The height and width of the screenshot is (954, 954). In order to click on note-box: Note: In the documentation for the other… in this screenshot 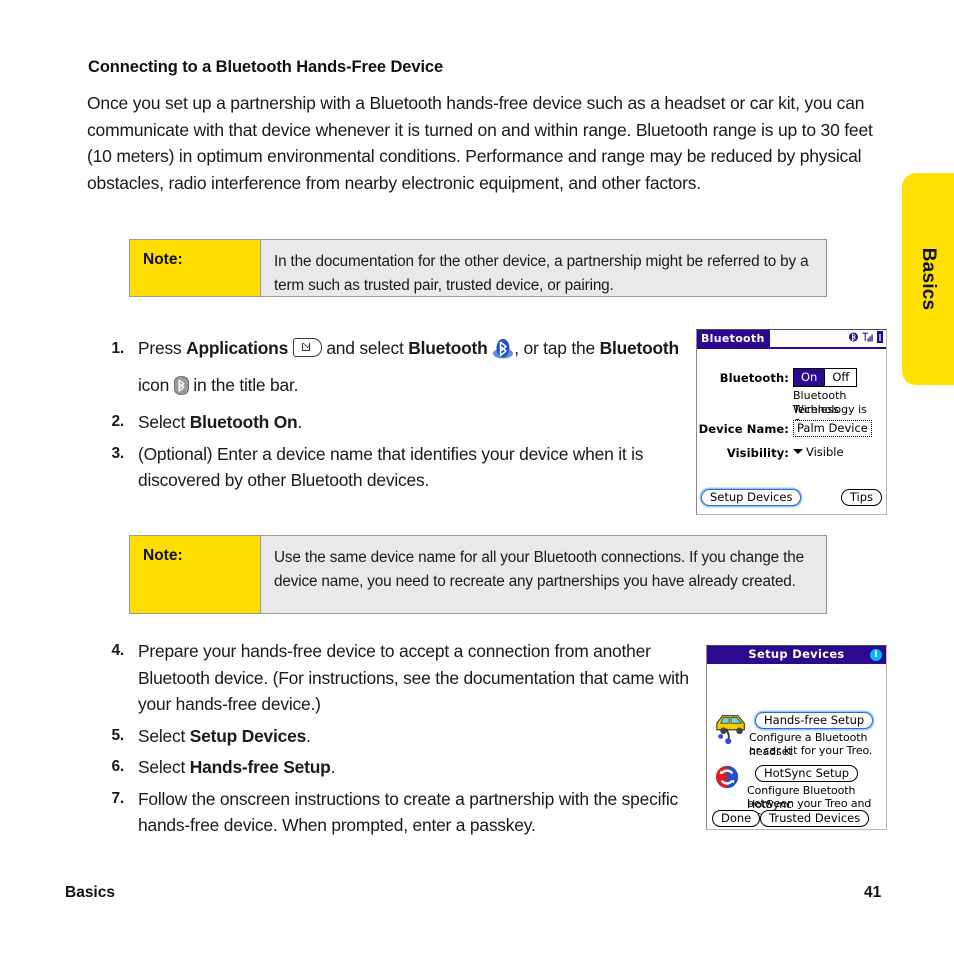, I will do `click(478, 268)`.